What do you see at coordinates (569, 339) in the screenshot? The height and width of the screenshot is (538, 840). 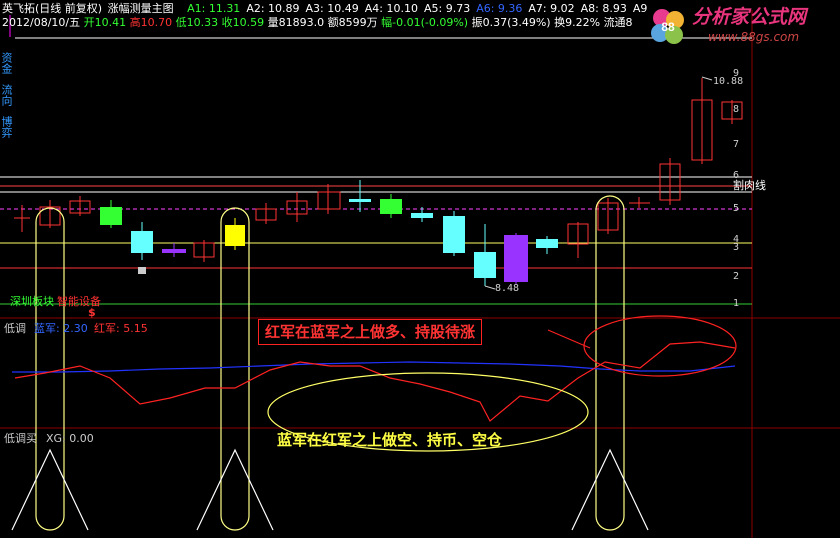 I see `red-note-pointer` at bounding box center [569, 339].